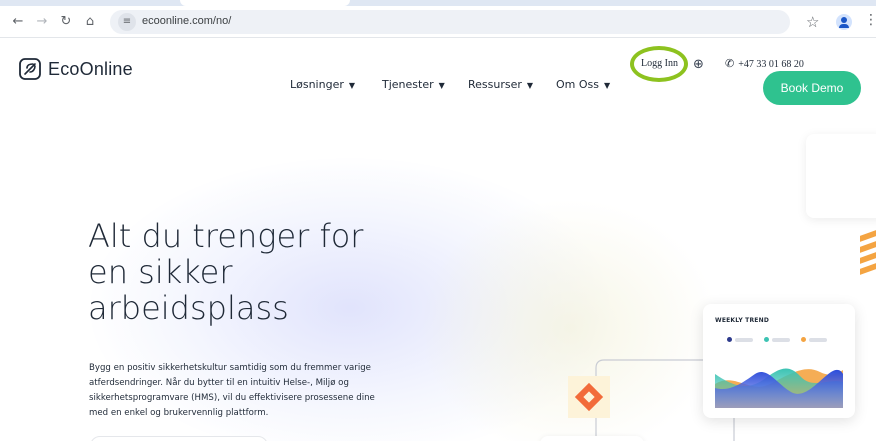  Describe the element at coordinates (18, 22) in the screenshot. I see `arrow-left-icon: ←` at that location.